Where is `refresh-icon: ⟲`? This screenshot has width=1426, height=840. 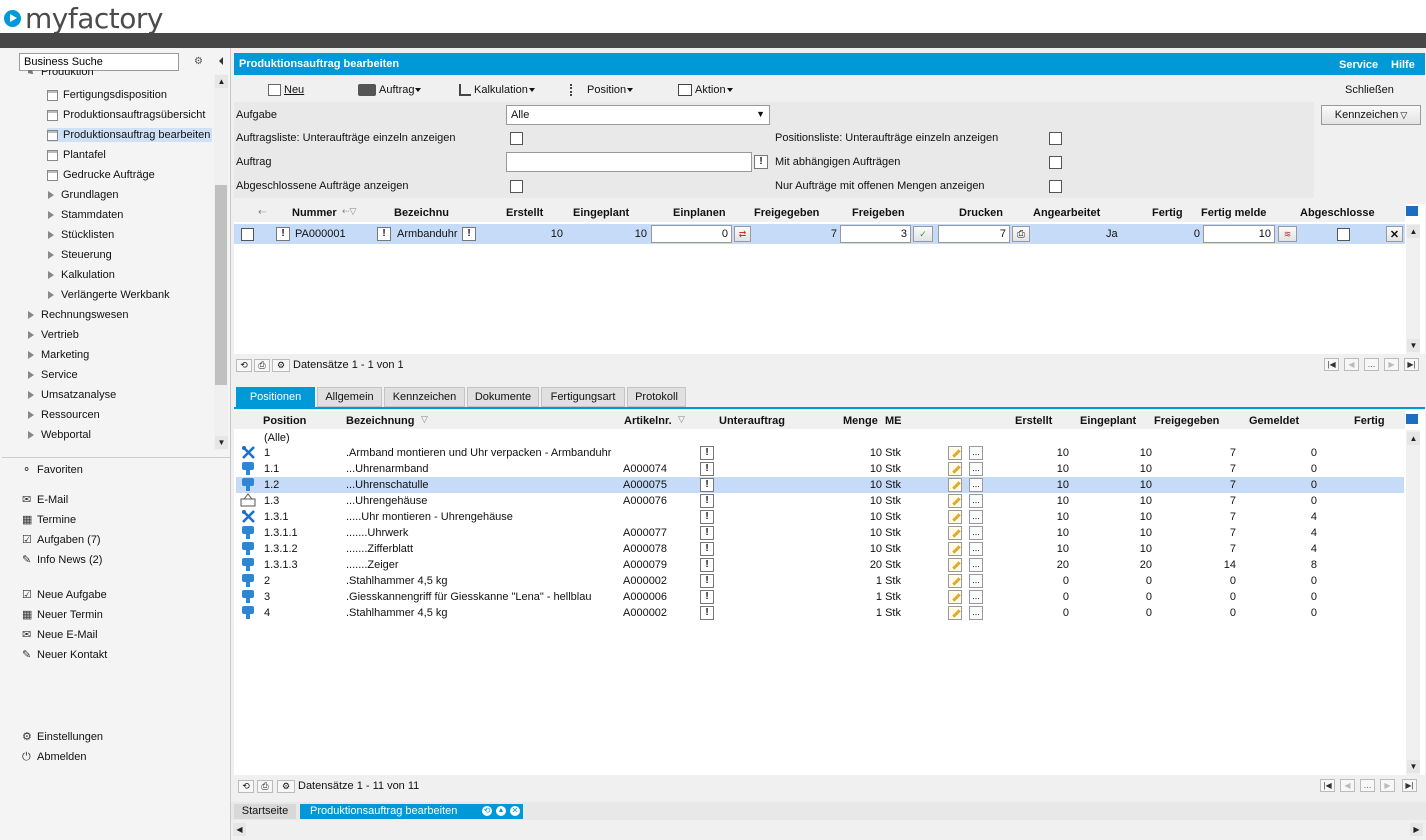 refresh-icon: ⟲ is located at coordinates (244, 365).